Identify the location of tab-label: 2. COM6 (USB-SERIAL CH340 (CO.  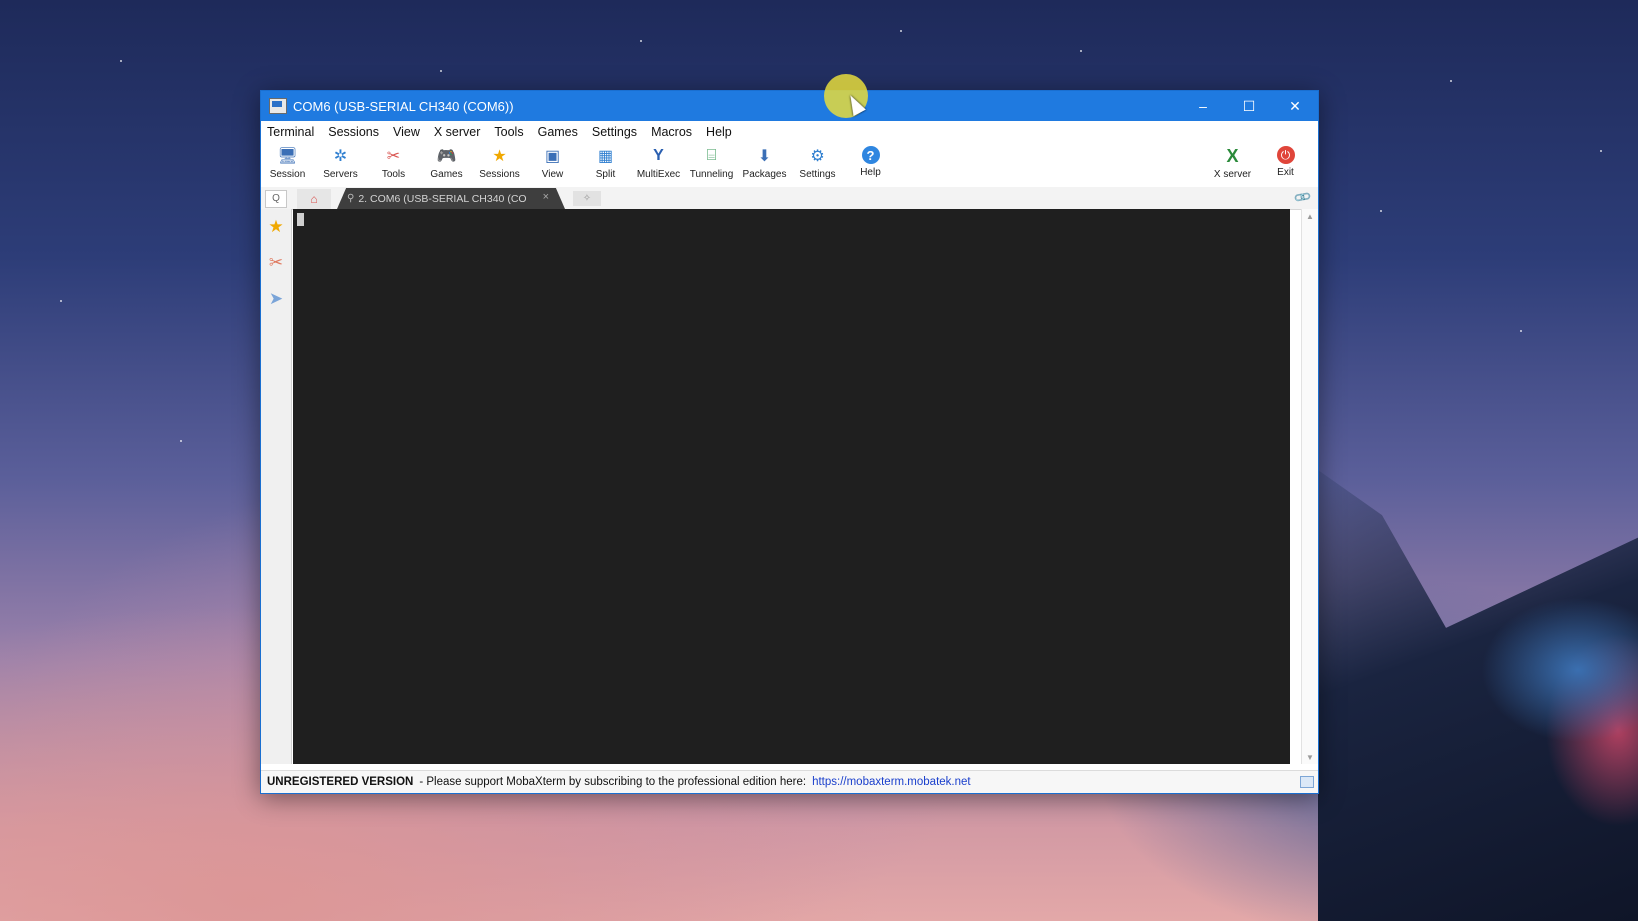
(442, 198).